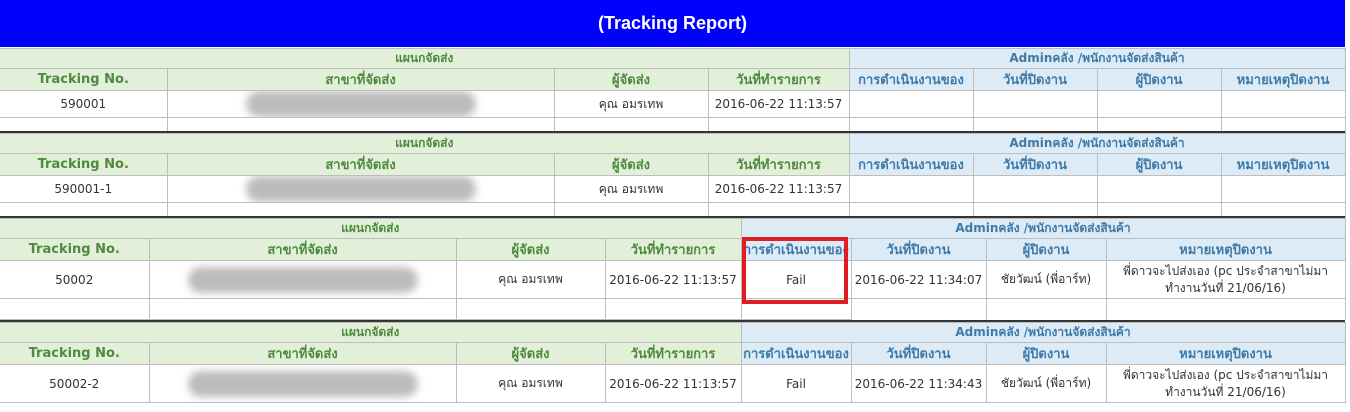 The height and width of the screenshot is (412, 1350). I want to click on report-title: (Tracking Report), so click(672, 23).